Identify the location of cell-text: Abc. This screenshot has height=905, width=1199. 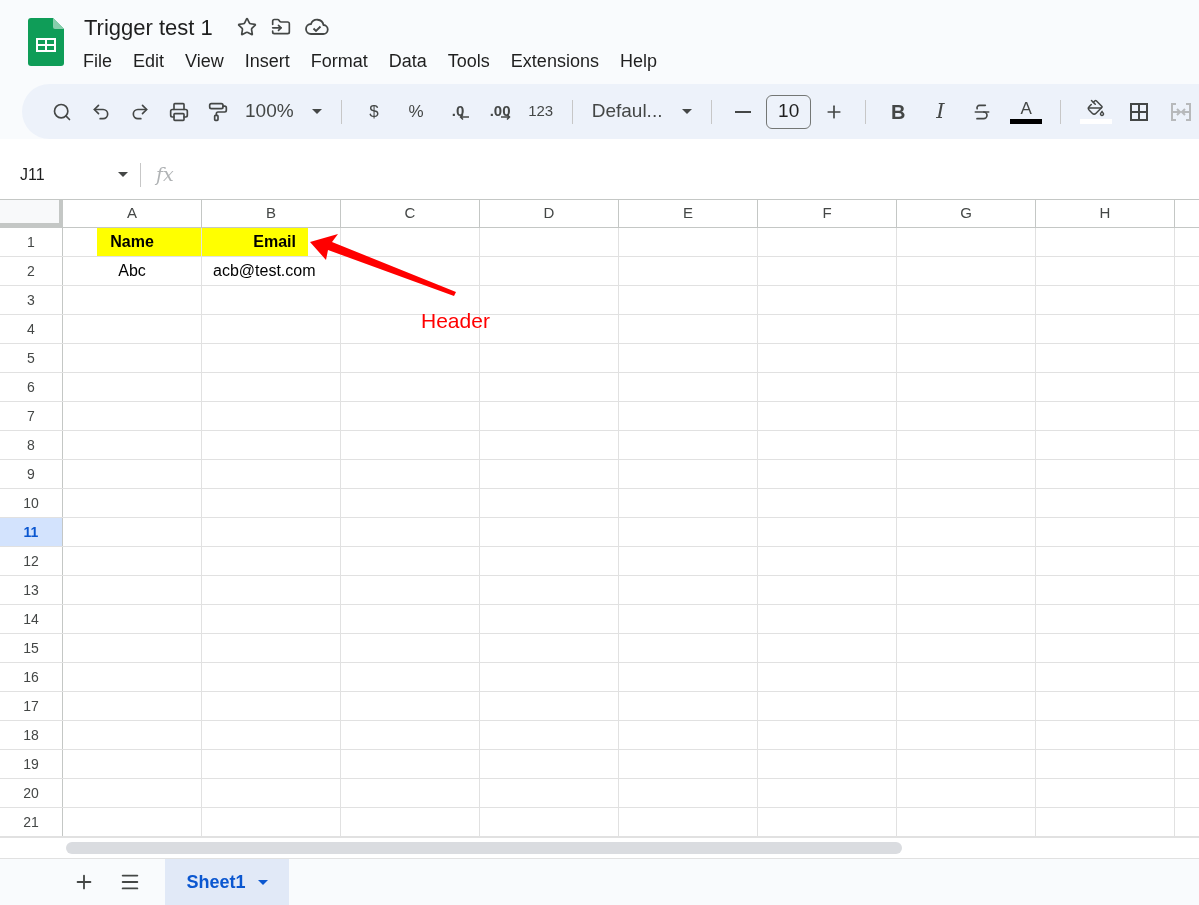
(132, 271).